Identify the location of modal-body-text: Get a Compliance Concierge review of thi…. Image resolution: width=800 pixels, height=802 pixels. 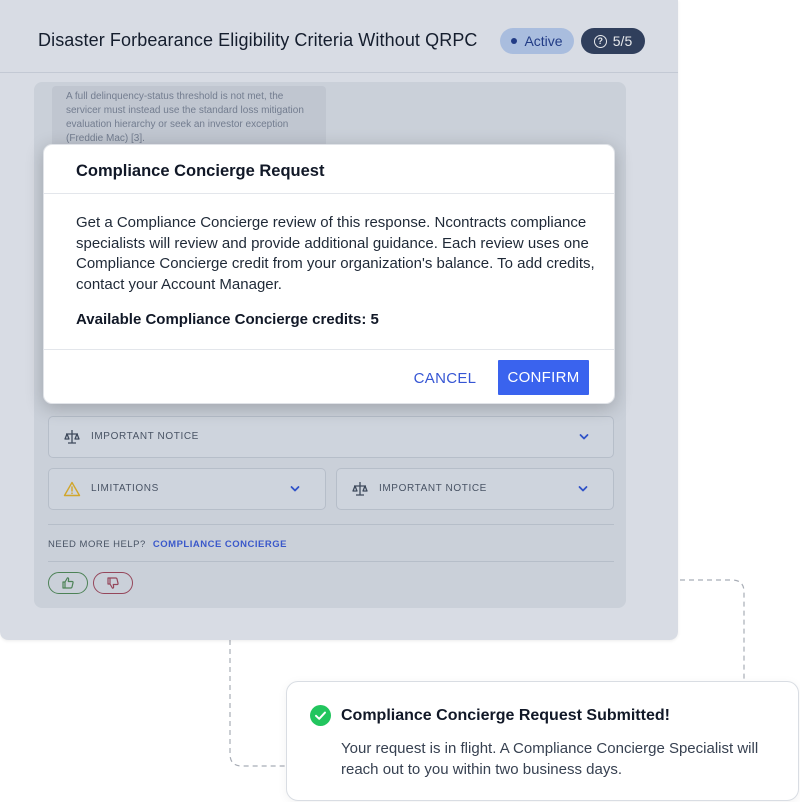
(335, 253).